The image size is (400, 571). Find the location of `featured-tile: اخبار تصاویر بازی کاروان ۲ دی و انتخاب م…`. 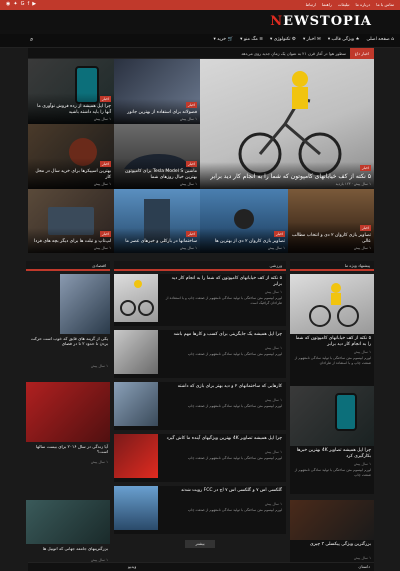

featured-tile: اخبار تصاویر بازی کاروان ۲ دی و انتخاب م… is located at coordinates (331, 221).